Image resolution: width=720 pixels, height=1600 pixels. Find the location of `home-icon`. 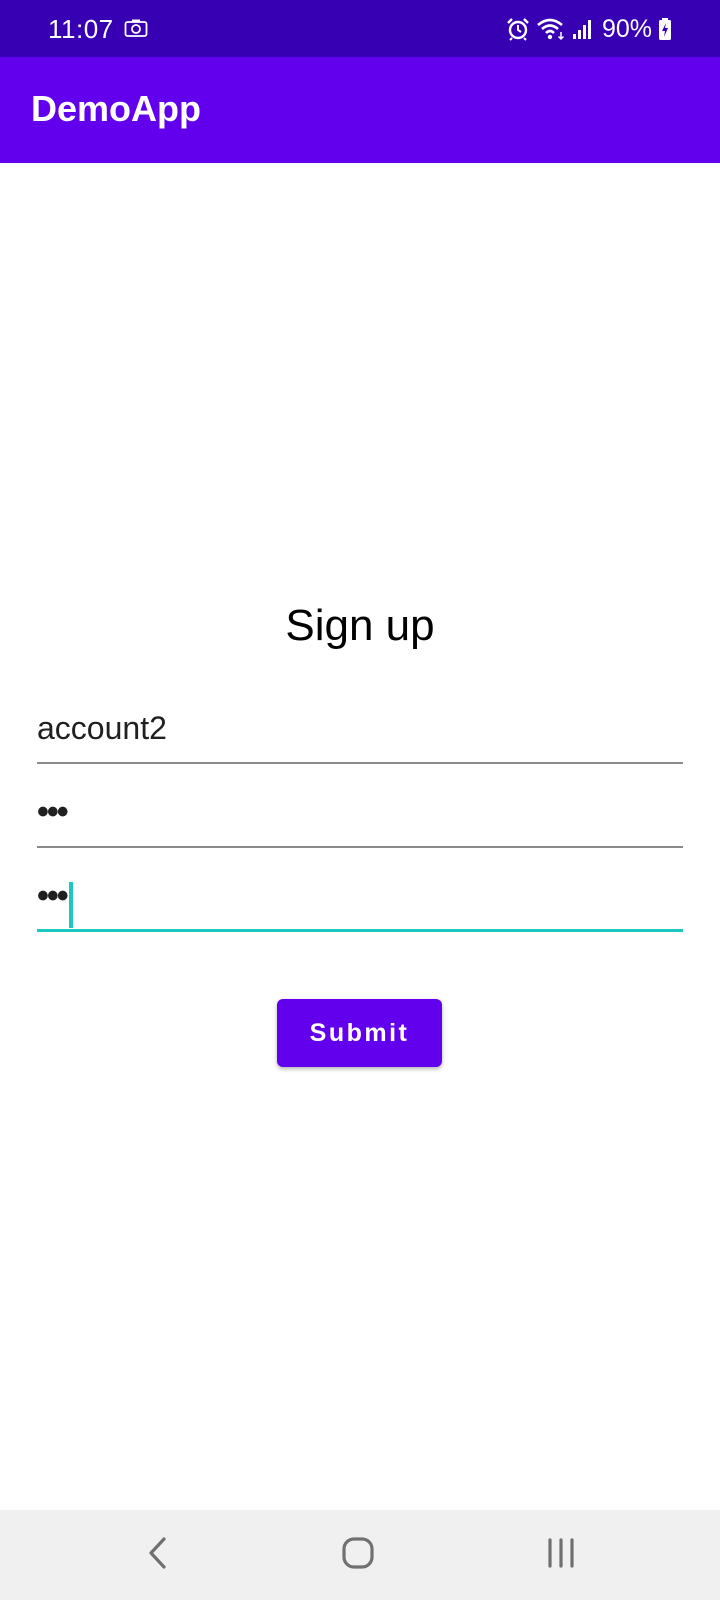

home-icon is located at coordinates (358, 1555).